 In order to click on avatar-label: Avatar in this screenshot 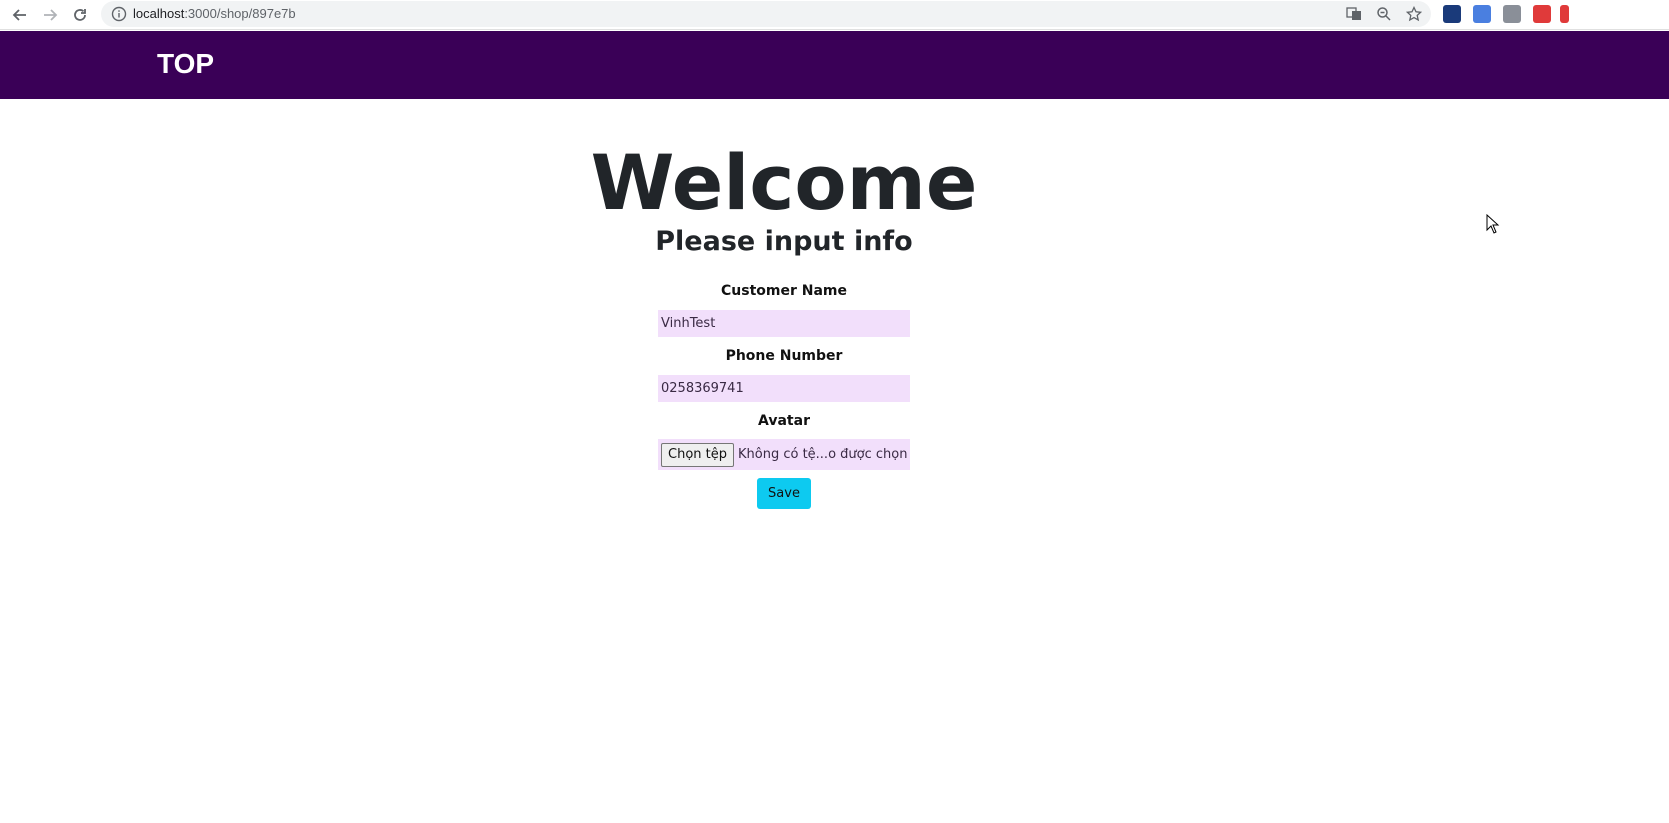, I will do `click(784, 421)`.